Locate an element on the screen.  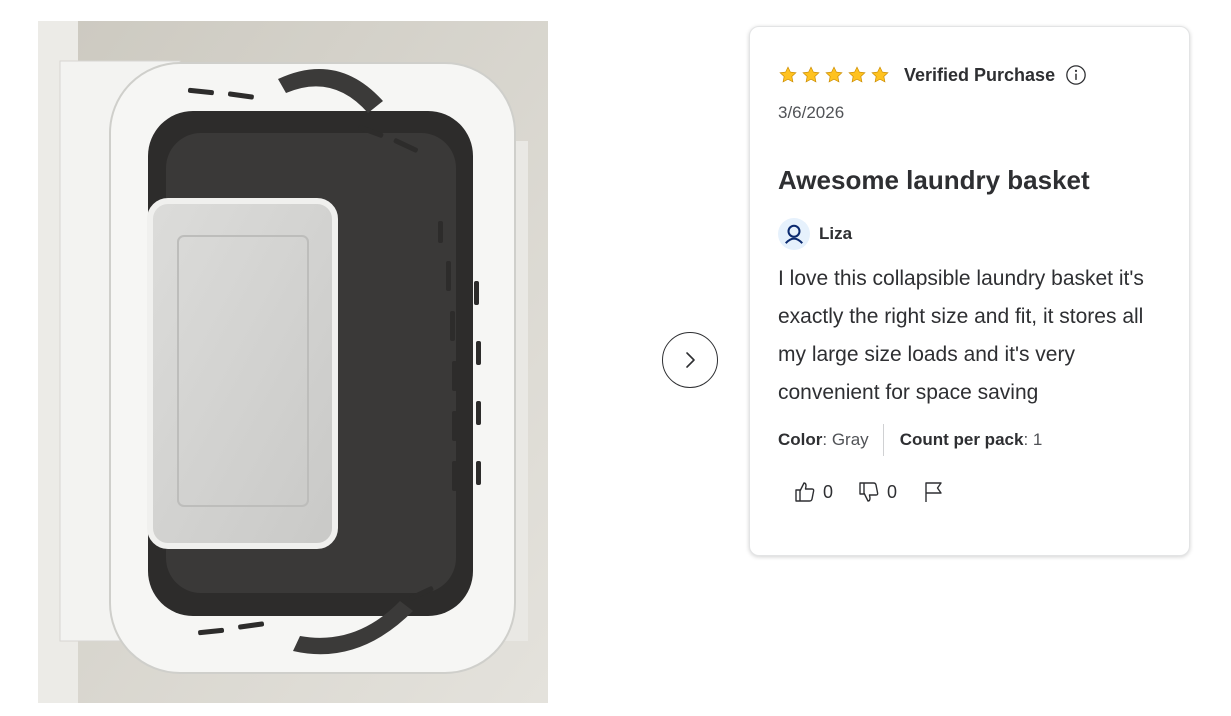
review-title: Awesome laundry basket is located at coordinates (934, 180).